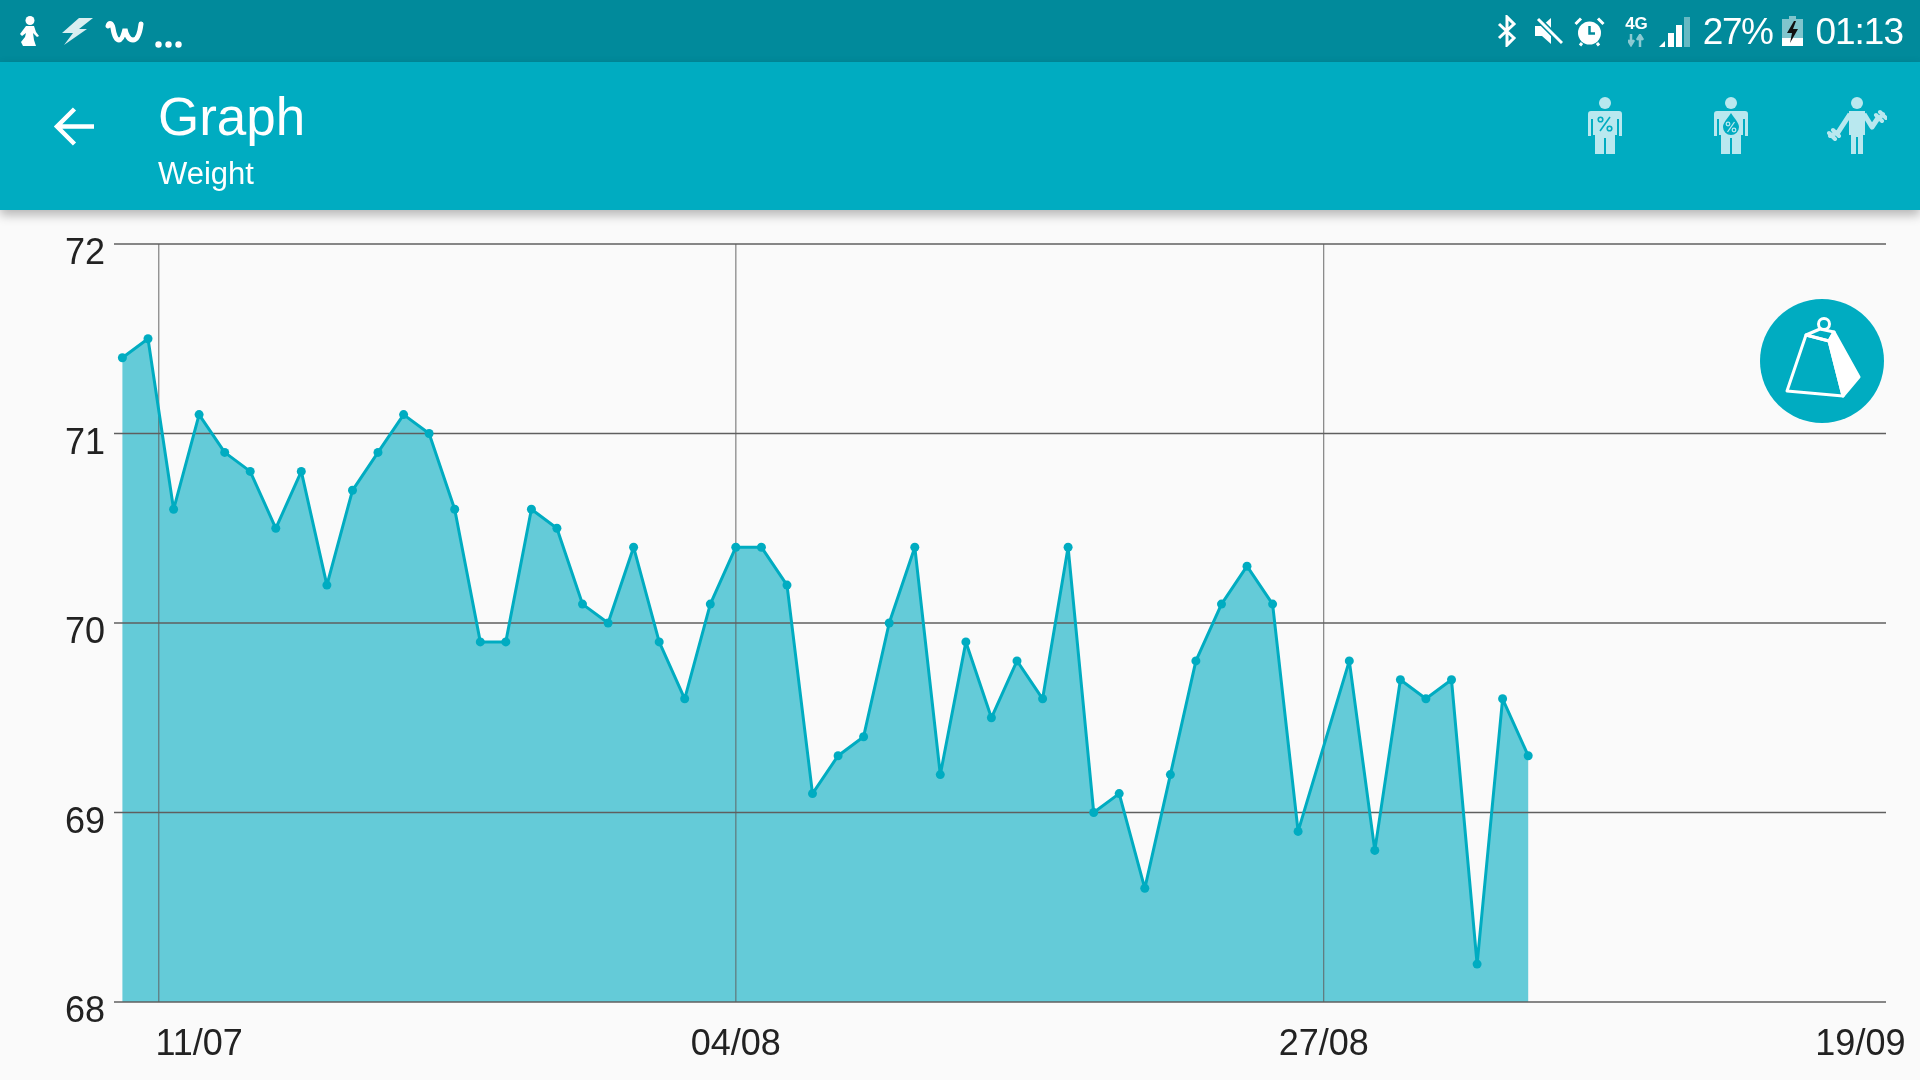  Describe the element at coordinates (29, 31) in the screenshot. I see `person-icon` at that location.